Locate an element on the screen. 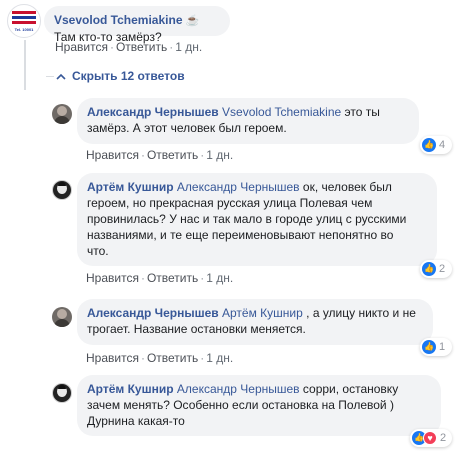 The image size is (466, 453). chevron-up-icon is located at coordinates (61, 76).